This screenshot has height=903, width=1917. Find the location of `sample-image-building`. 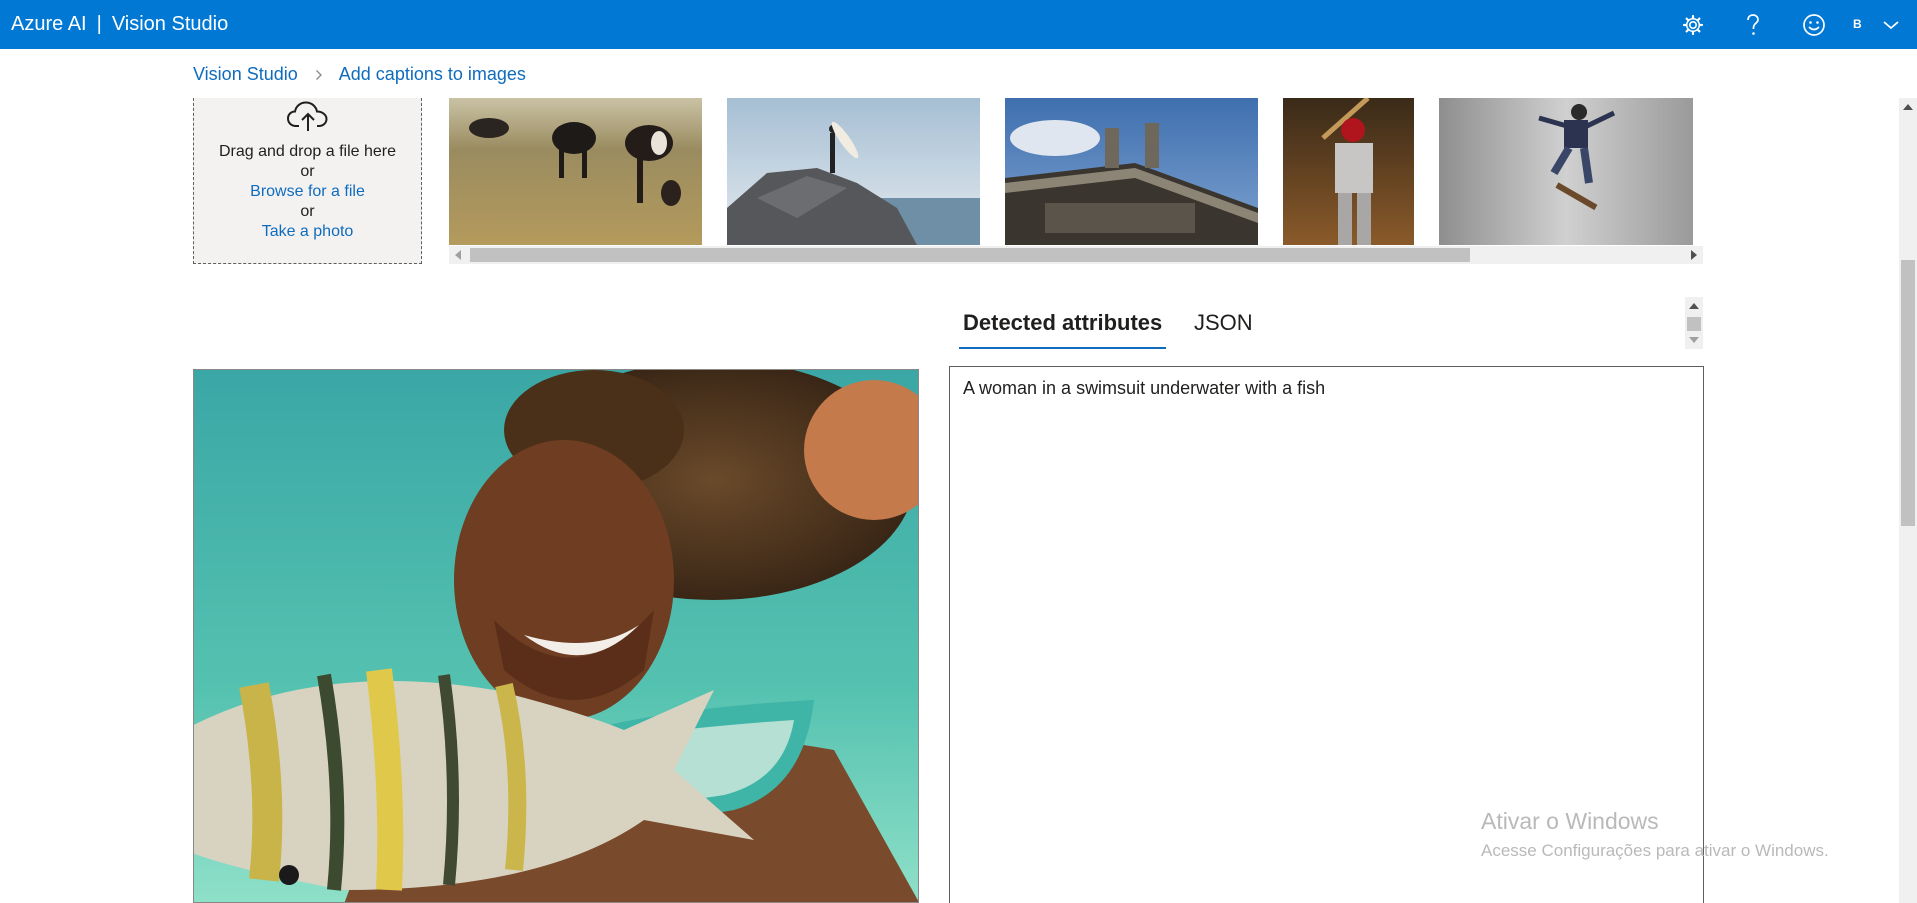

sample-image-building is located at coordinates (1131, 171).